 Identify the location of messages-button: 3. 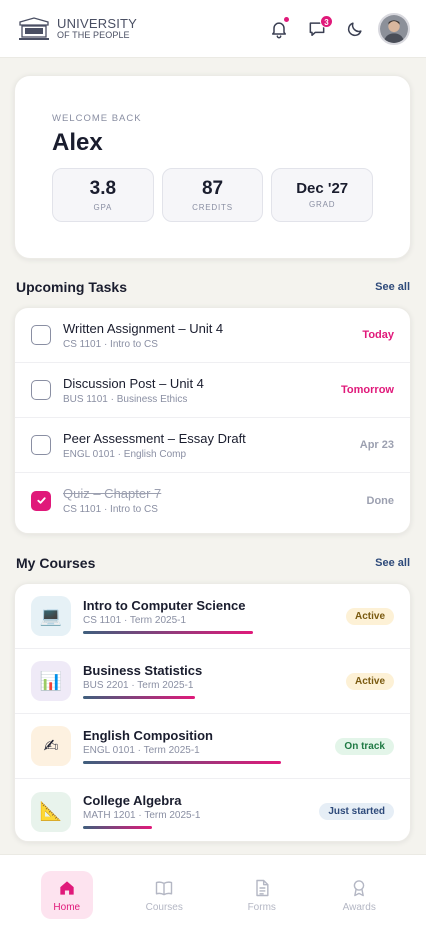
(317, 29).